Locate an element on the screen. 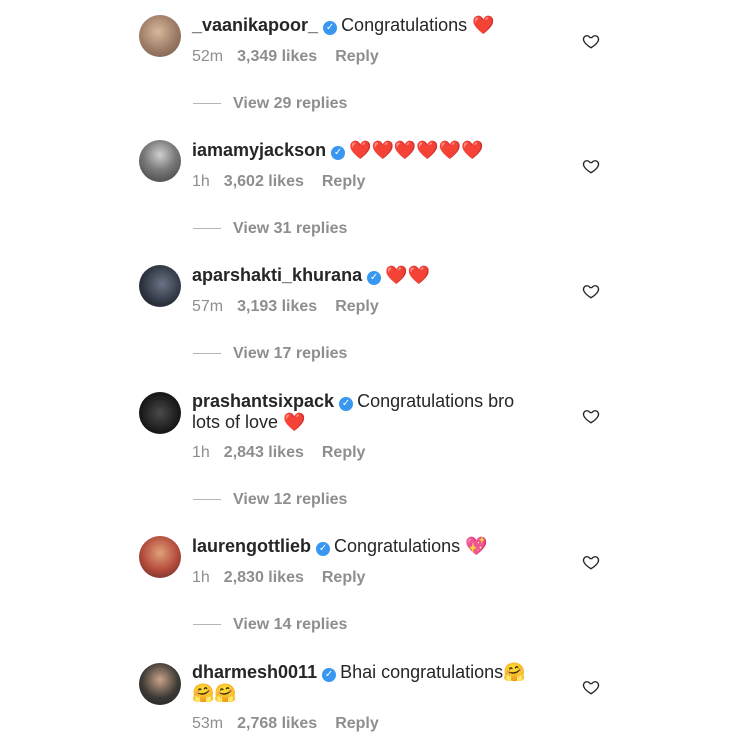 This screenshot has height=750, width=750. comment-text-block: _vaanikapoor_ ✓ Congratulations ❤️ is located at coordinates (377, 25).